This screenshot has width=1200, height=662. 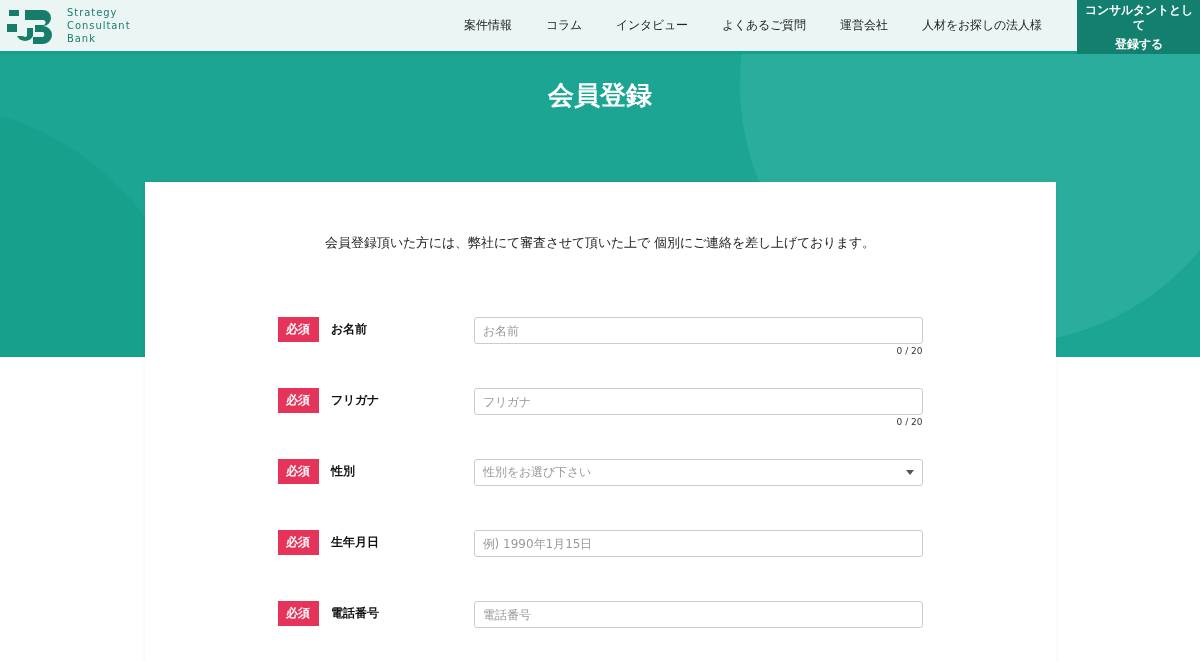 I want to click on field-label: 性別, so click(x=342, y=471).